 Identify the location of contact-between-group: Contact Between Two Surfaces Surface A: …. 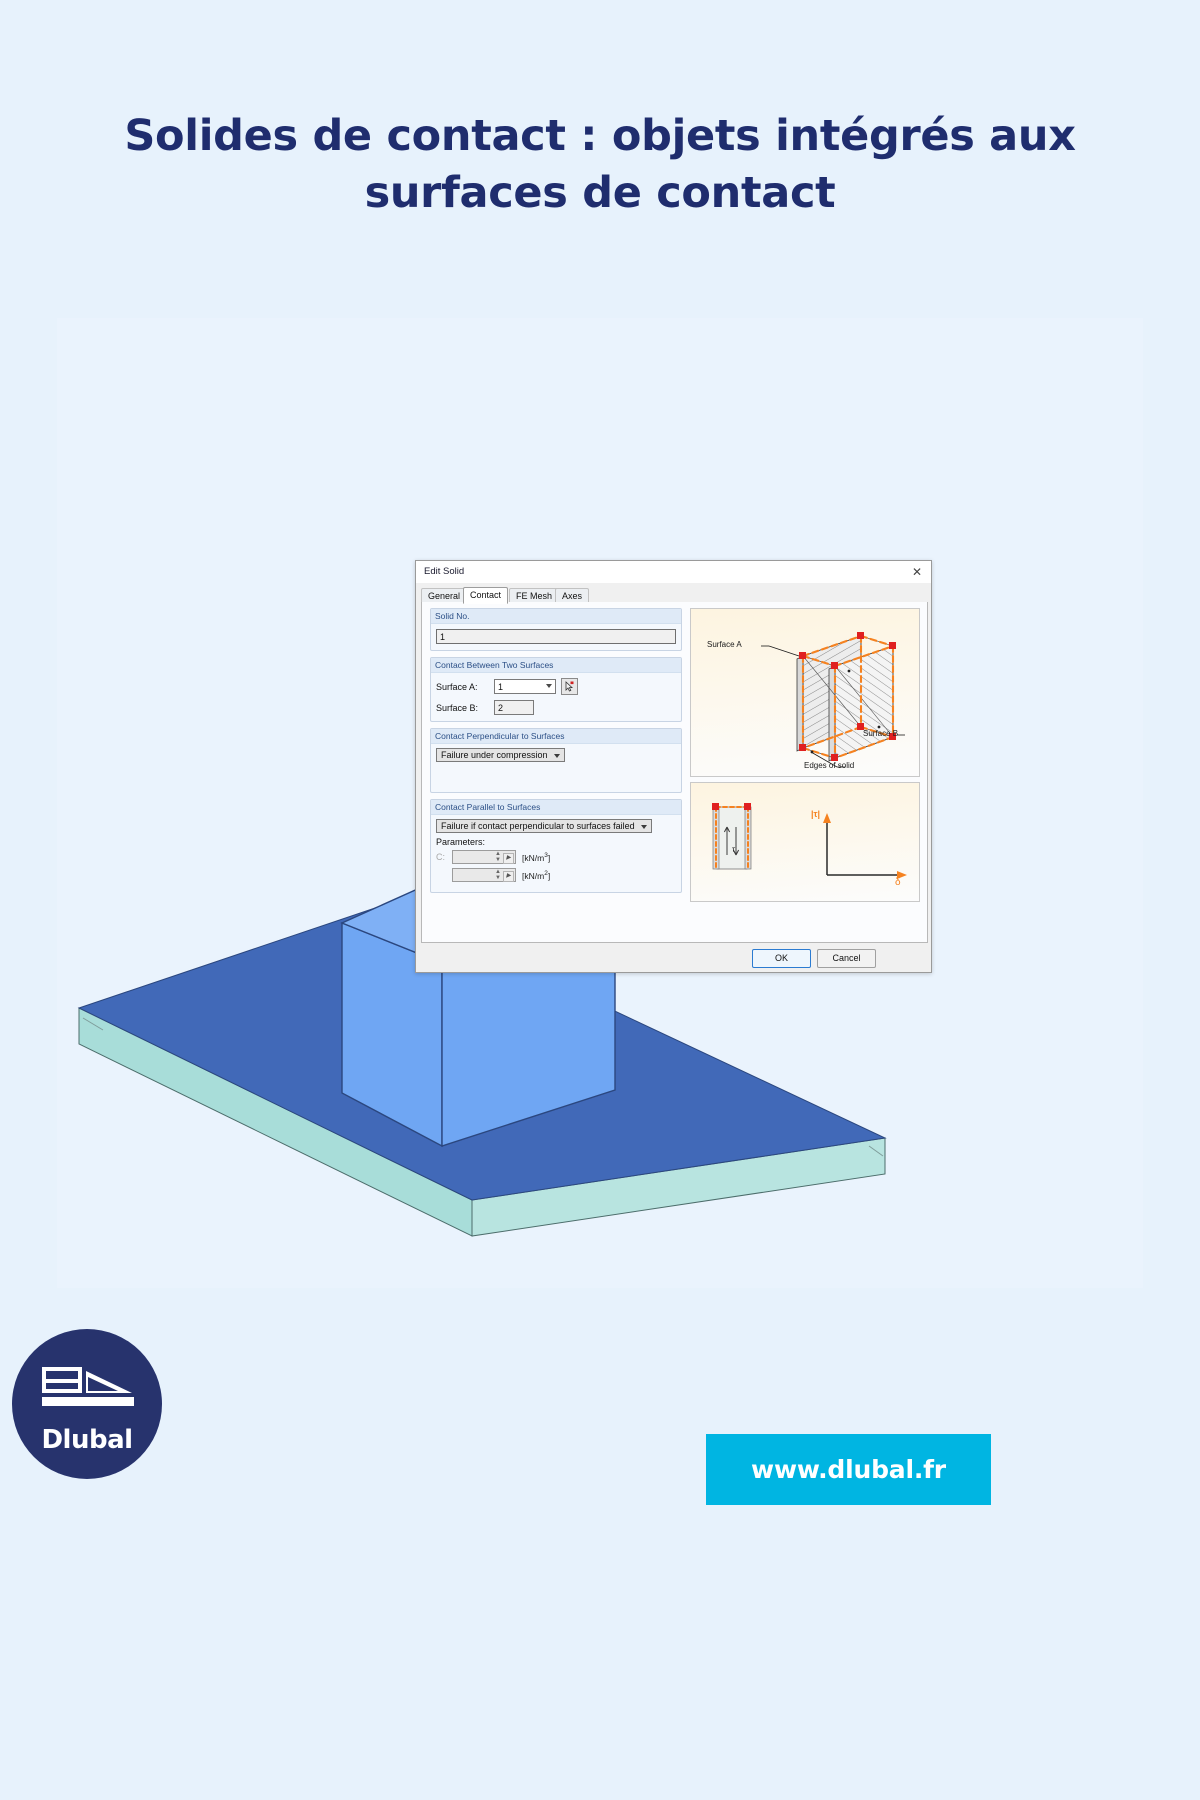
(556, 689).